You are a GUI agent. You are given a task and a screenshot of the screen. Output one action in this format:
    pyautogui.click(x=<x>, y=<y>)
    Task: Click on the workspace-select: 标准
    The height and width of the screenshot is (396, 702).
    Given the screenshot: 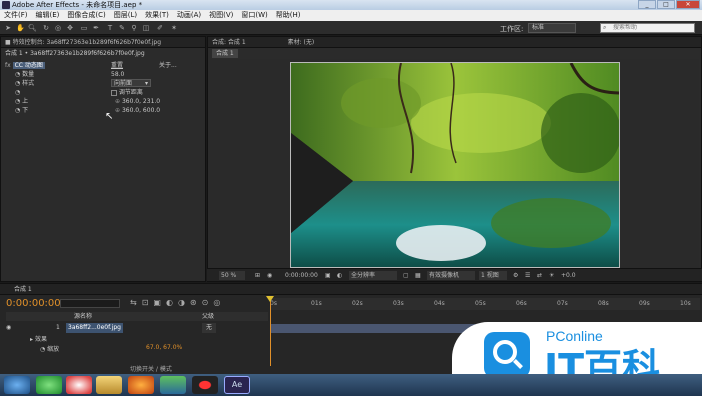 What is the action you would take?
    pyautogui.click(x=552, y=28)
    